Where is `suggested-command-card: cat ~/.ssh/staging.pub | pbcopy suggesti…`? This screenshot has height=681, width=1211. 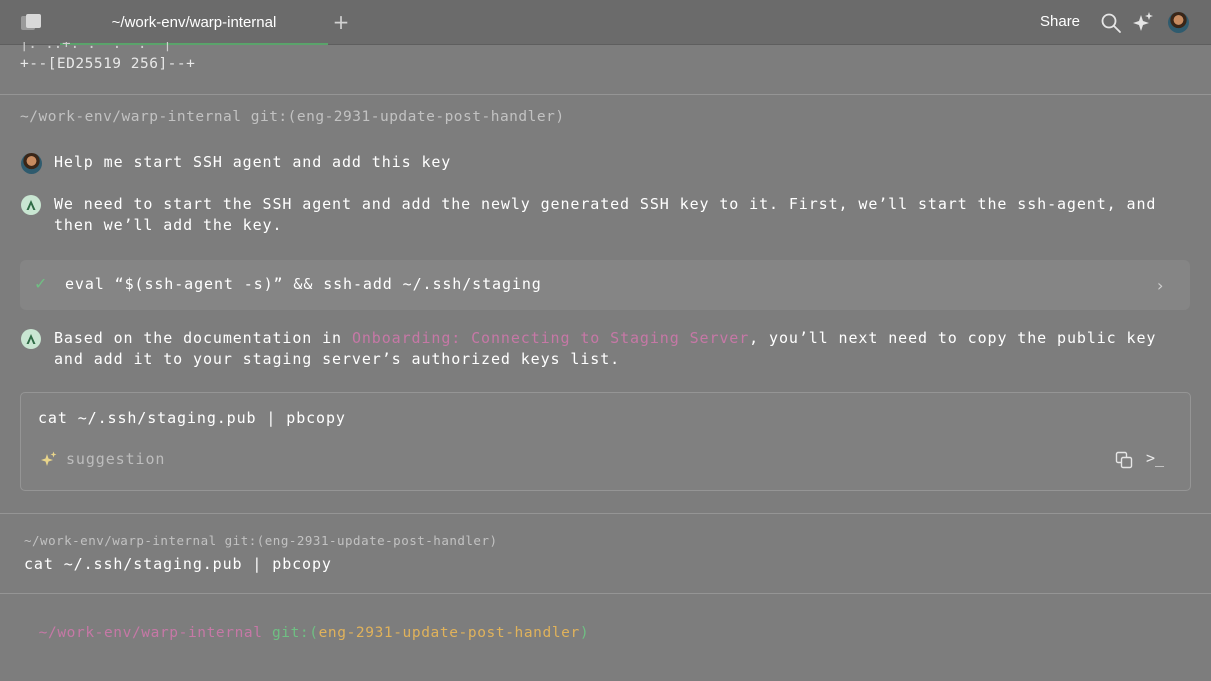 suggested-command-card: cat ~/.ssh/staging.pub | pbcopy suggesti… is located at coordinates (605, 441).